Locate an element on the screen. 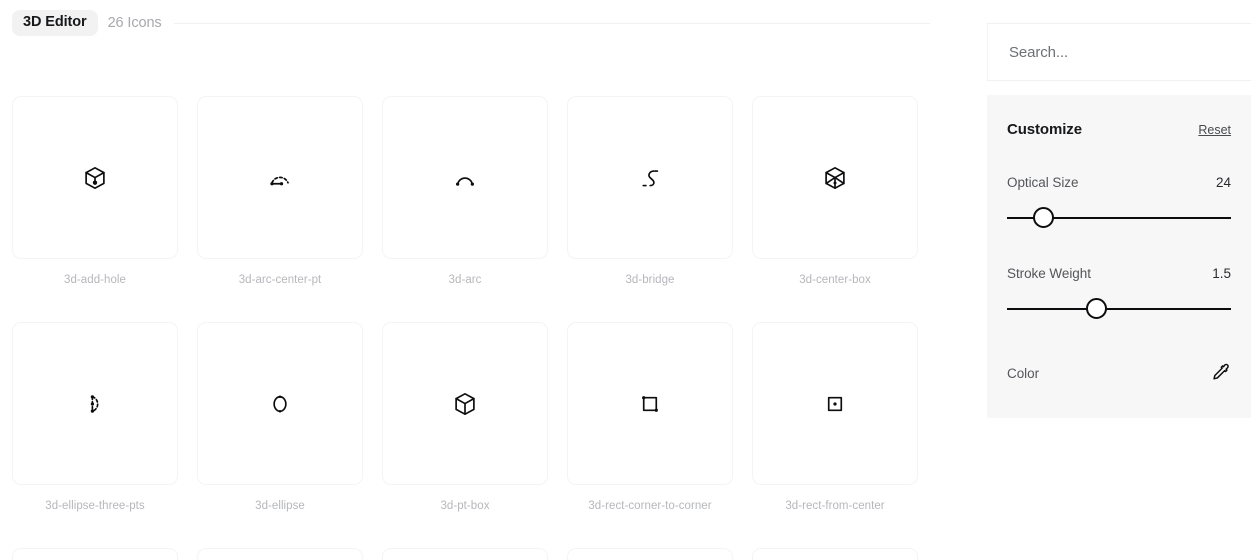  icon-cell: 3d-rect-corner-to-corner is located at coordinates (650, 435).